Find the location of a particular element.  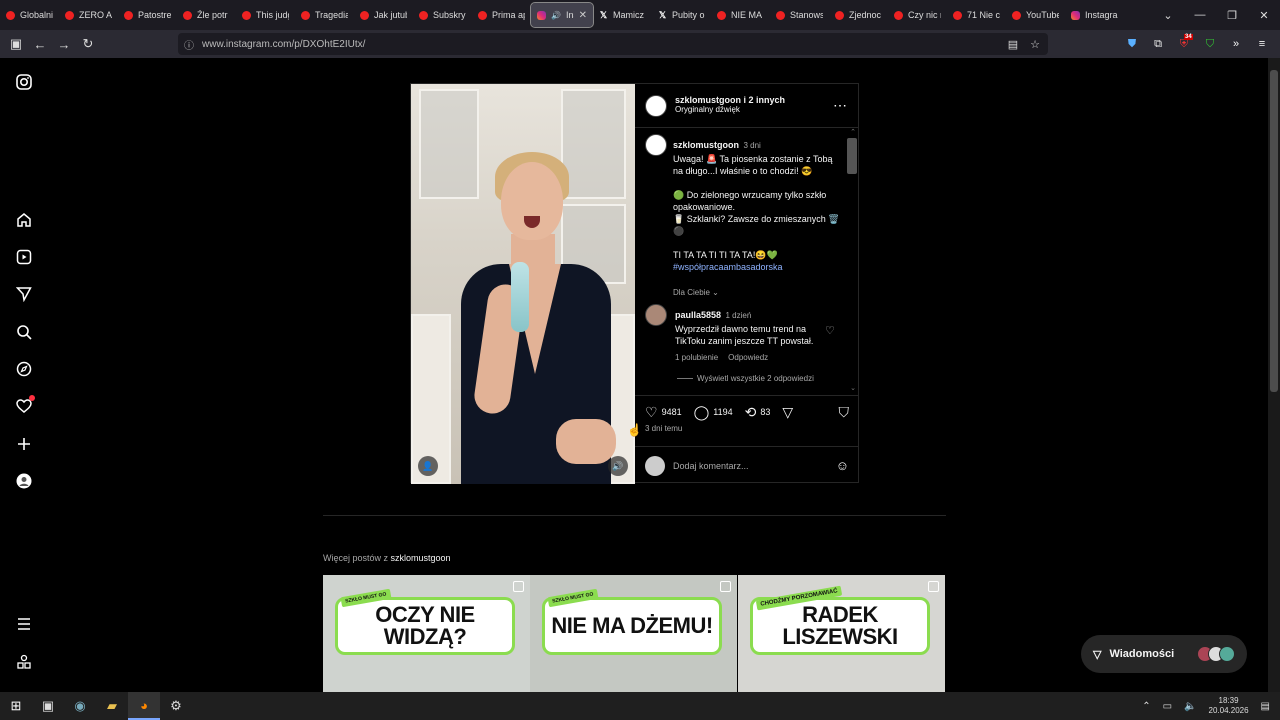

messages-button: ▽ Wiadomości is located at coordinates (1164, 654).